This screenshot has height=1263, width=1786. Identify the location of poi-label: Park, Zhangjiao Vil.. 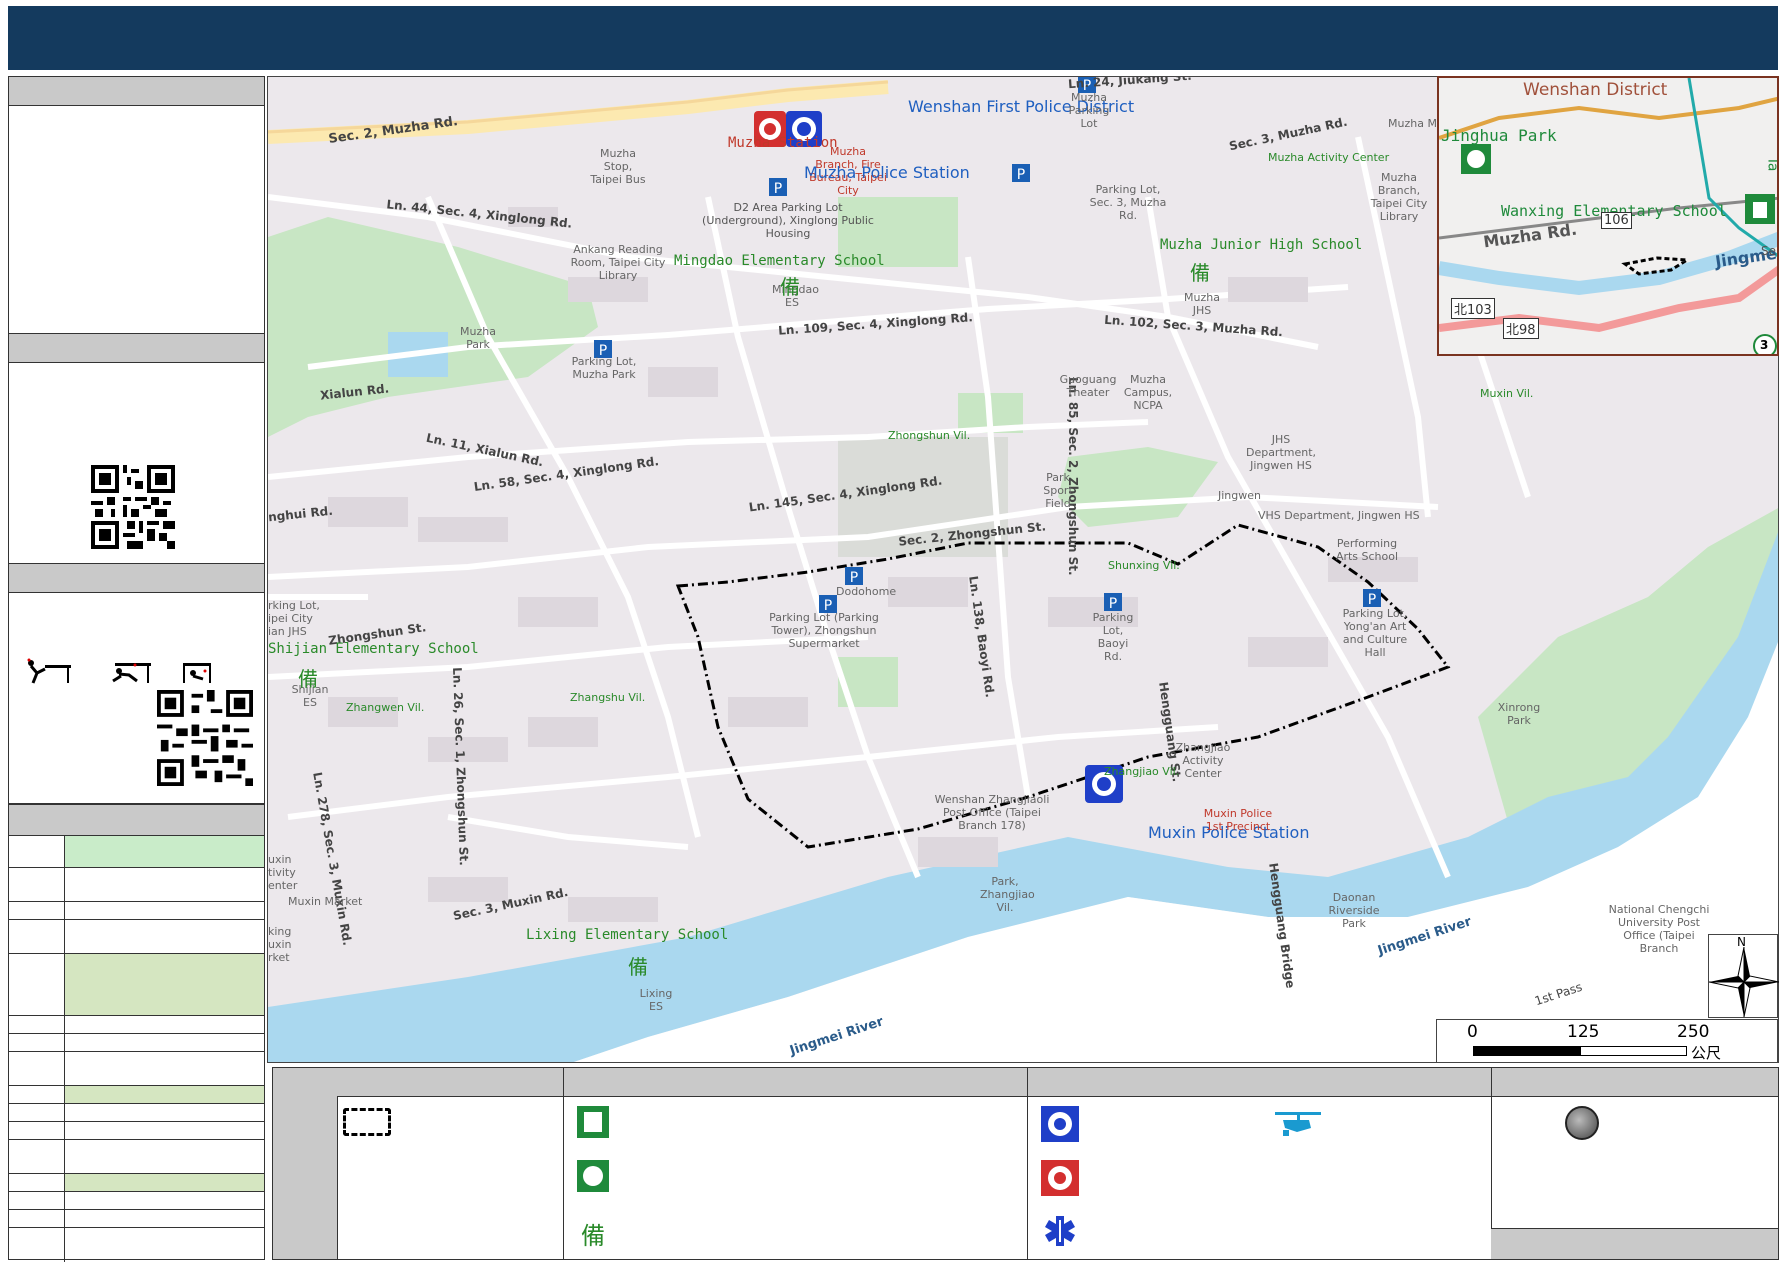
(1007, 894).